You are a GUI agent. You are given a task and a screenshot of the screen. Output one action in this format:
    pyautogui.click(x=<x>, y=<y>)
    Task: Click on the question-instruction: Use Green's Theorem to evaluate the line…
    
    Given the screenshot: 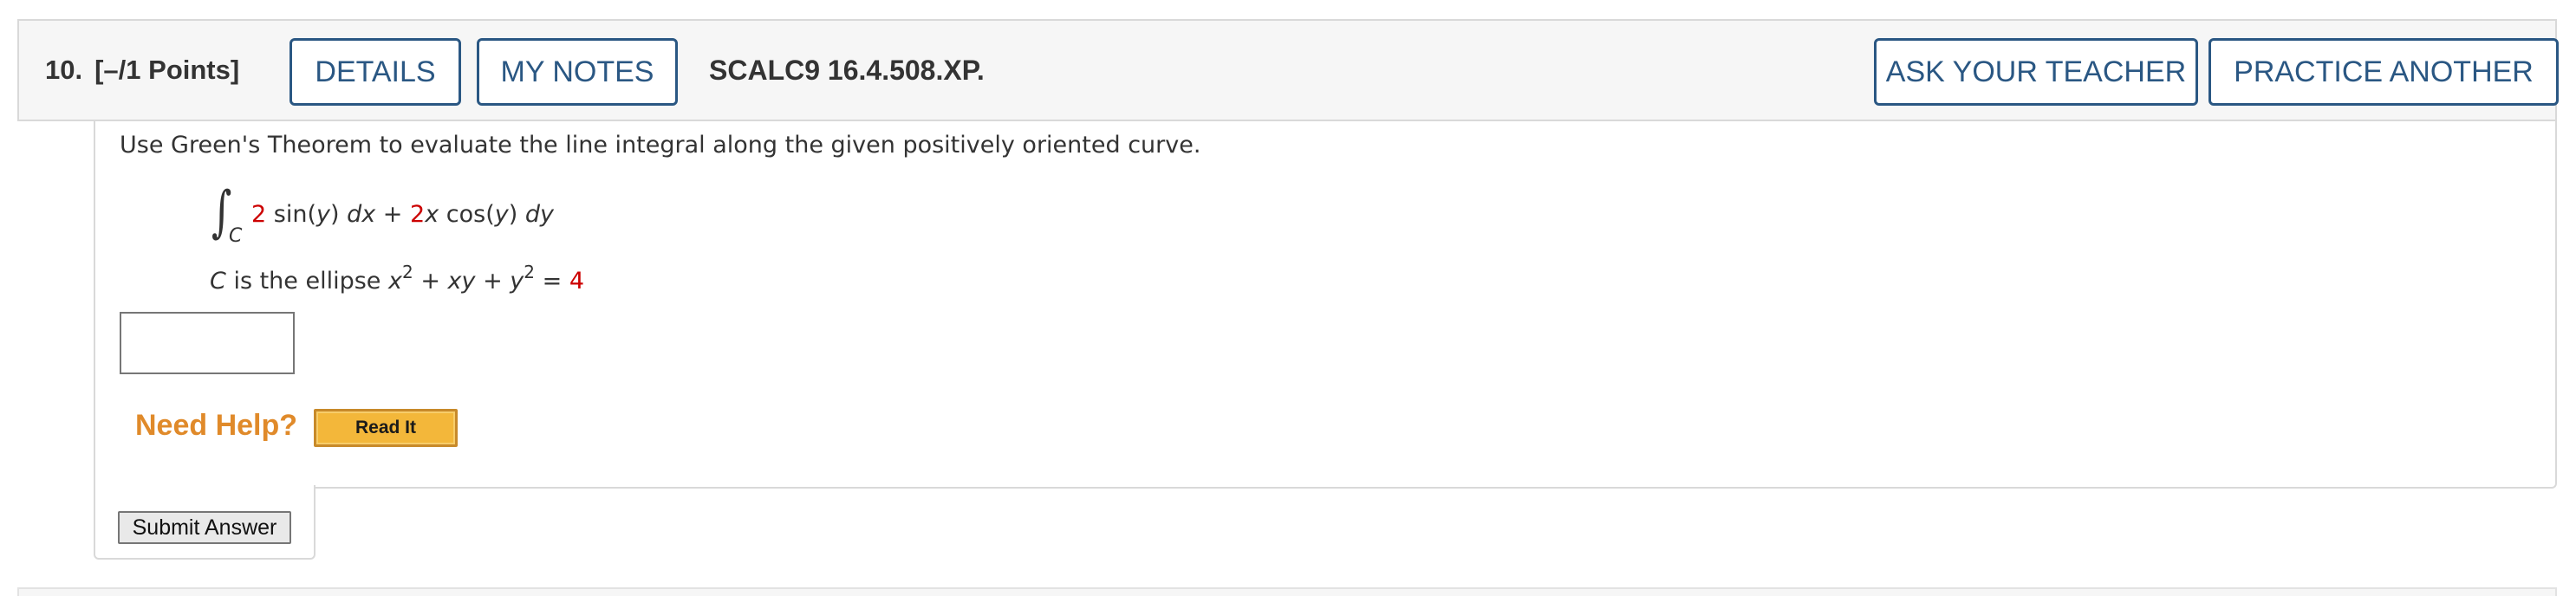 What is the action you would take?
    pyautogui.click(x=660, y=145)
    